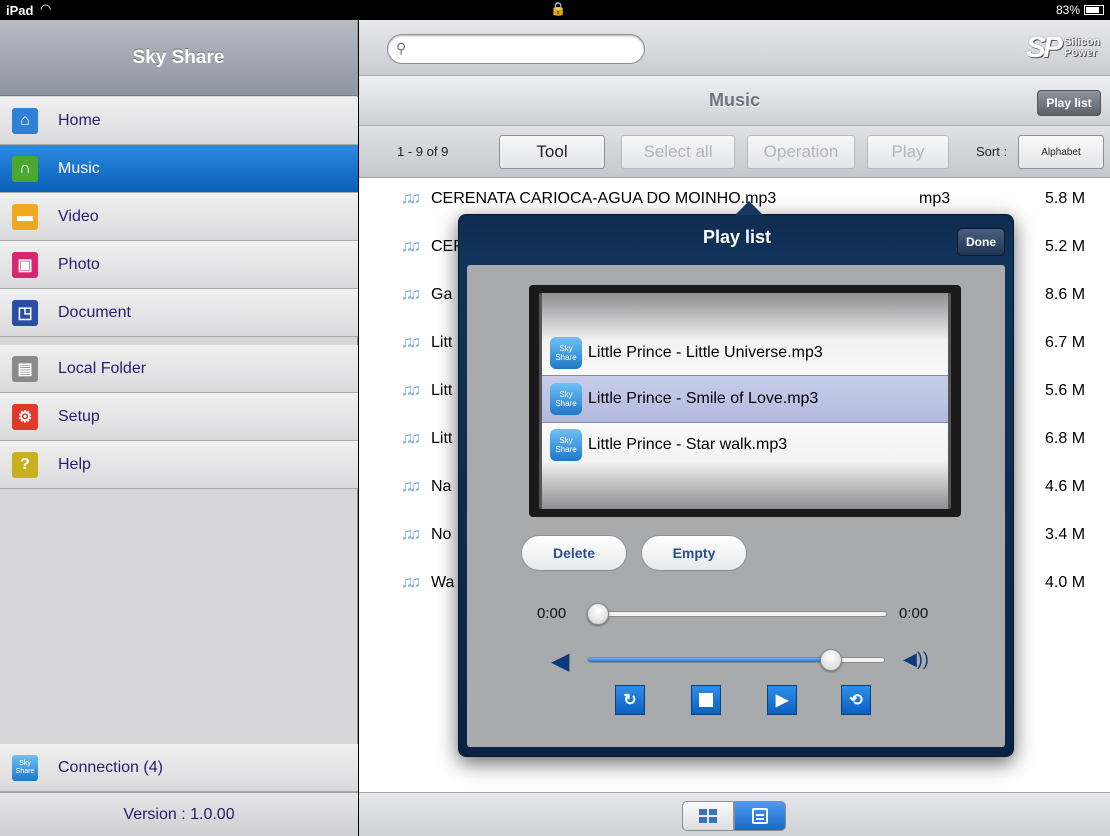 Image resolution: width=1110 pixels, height=836 pixels. What do you see at coordinates (179, 369) in the screenshot?
I see `sidebar-item-local-folder: ▤ Local Folder` at bounding box center [179, 369].